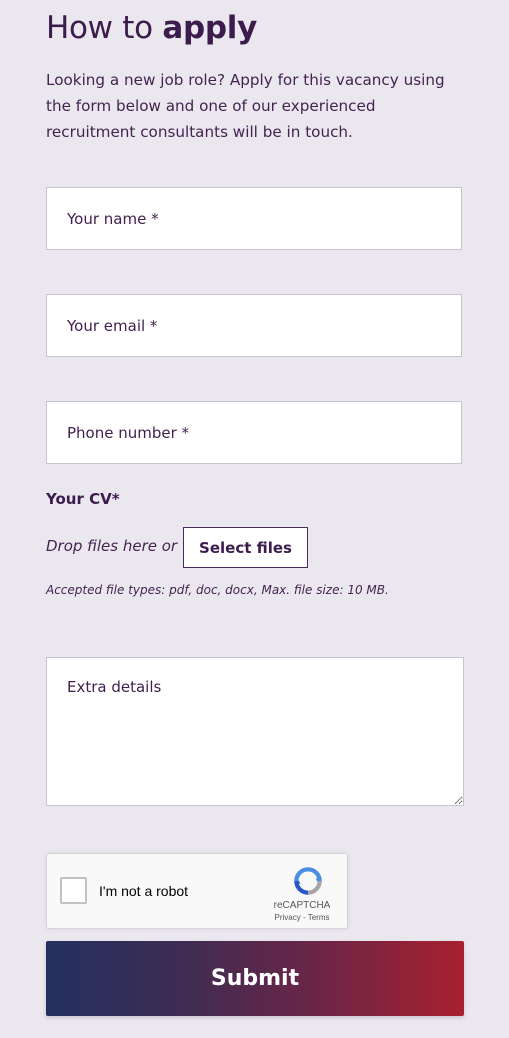  I want to click on cv-label: Your CV*, so click(83, 499).